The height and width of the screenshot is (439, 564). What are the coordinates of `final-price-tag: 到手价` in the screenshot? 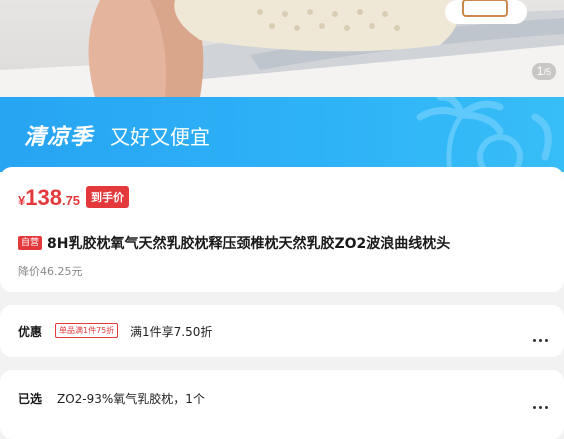 It's located at (107, 197).